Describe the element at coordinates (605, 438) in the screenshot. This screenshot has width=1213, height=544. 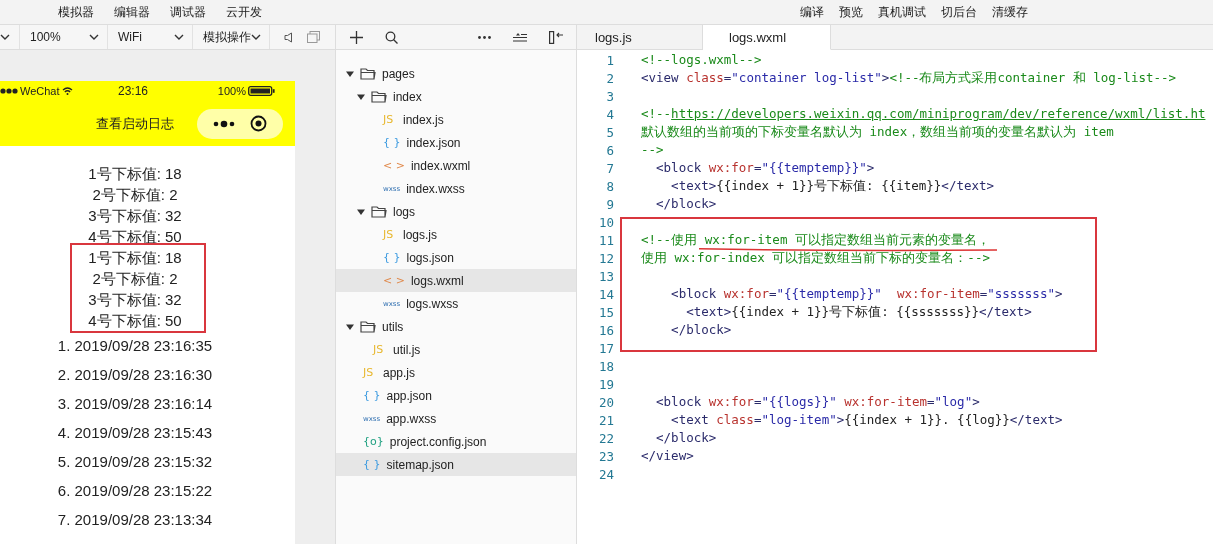
I see `line-number: 22` at that location.